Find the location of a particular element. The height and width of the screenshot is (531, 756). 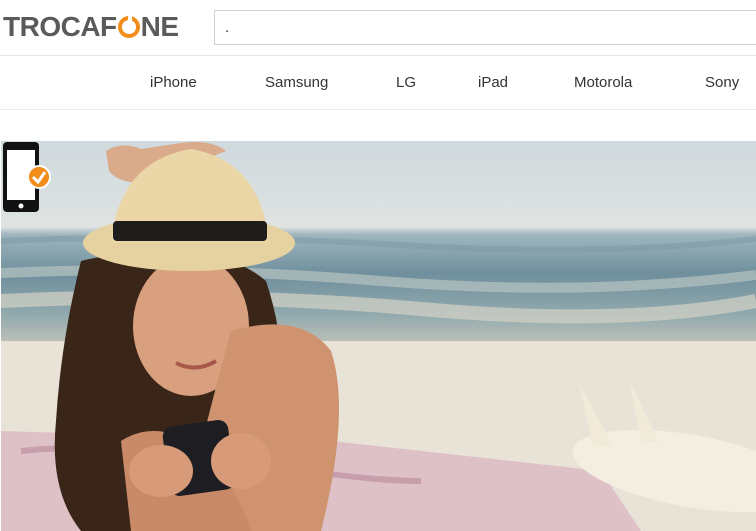

nav-item-ipad: iPad is located at coordinates (493, 82).